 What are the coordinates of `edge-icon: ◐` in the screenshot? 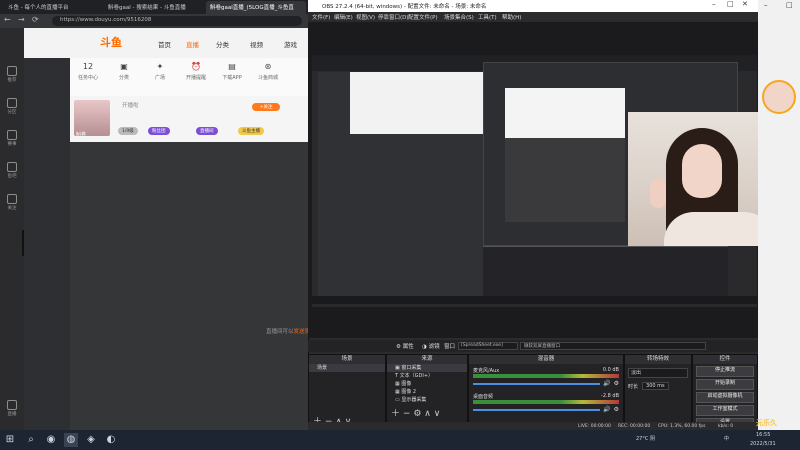 It's located at (111, 440).